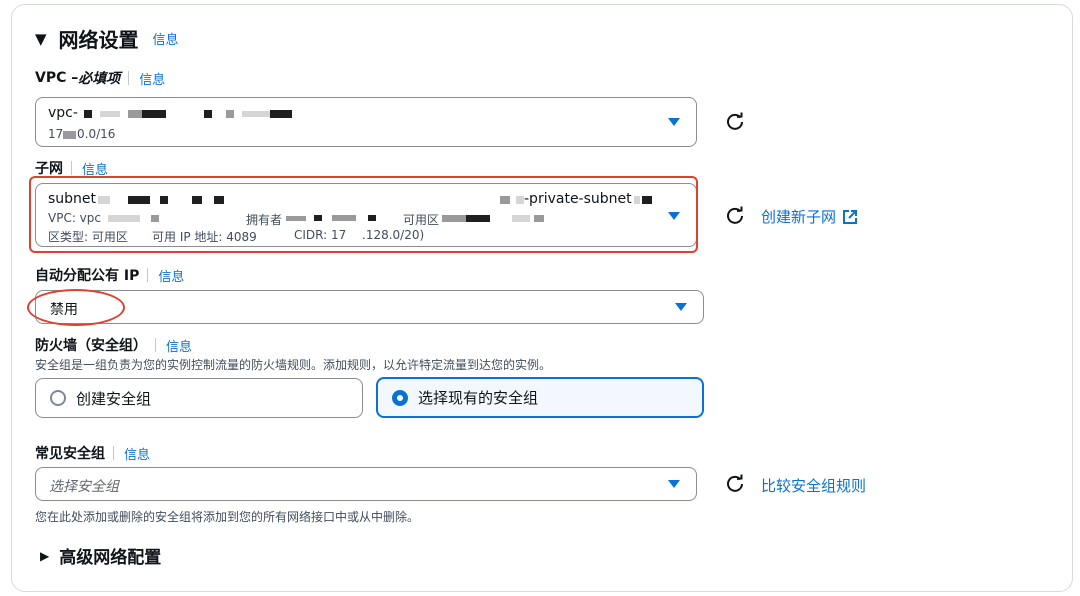 This screenshot has width=1080, height=596. Describe the element at coordinates (166, 38) in the screenshot. I see `info-link: 信息` at that location.